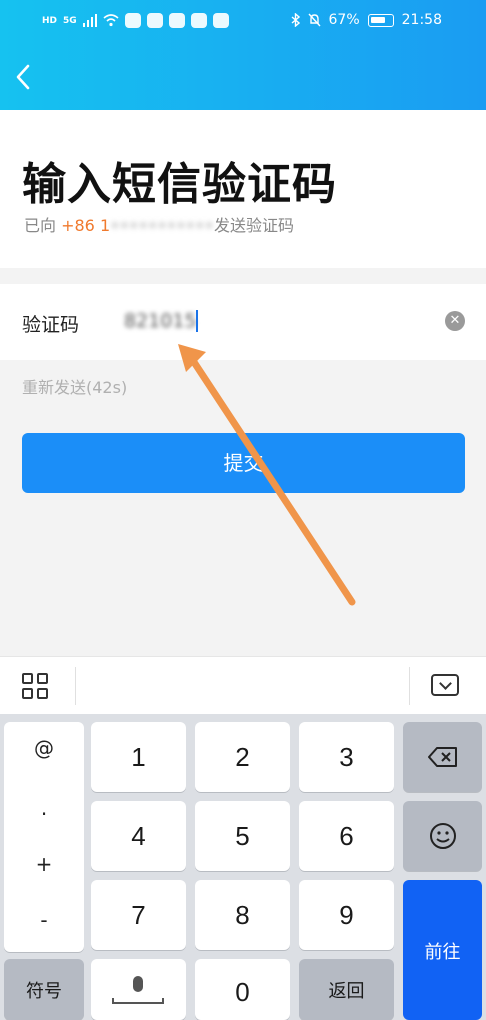 The height and width of the screenshot is (1020, 486). Describe the element at coordinates (162, 225) in the screenshot. I see `masked-phone-number: •••••••••••` at that location.